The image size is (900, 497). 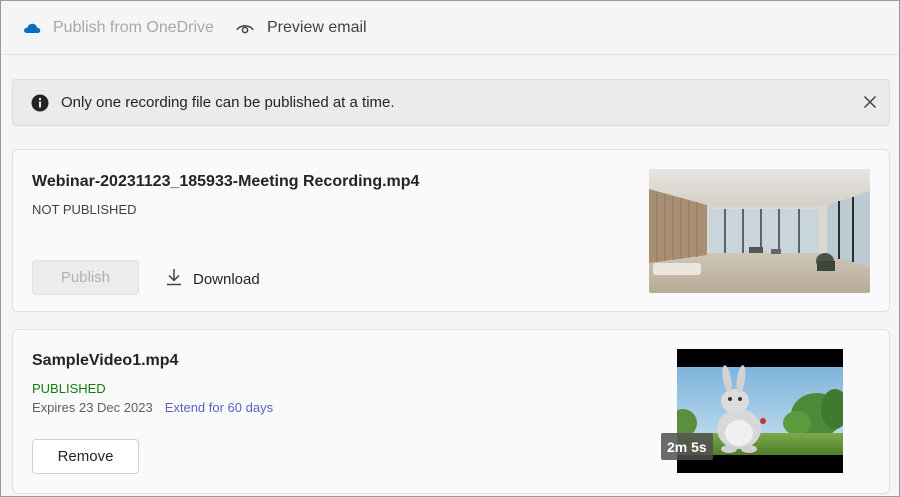 I want to click on expiry-row: Expires 23 Dec 2023 Extend for 60 days, so click(x=152, y=407).